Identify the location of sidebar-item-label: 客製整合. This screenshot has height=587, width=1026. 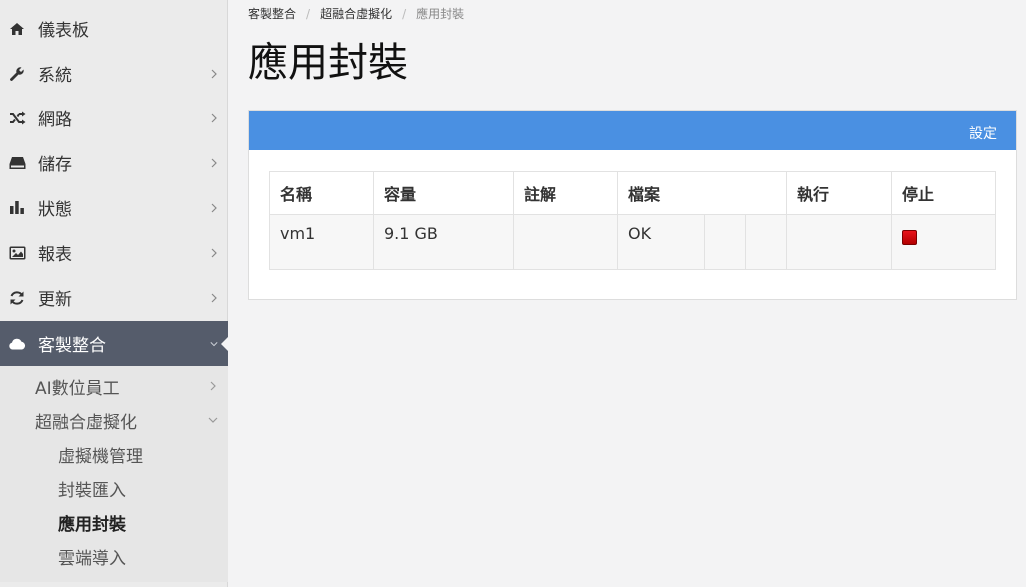
(72, 346).